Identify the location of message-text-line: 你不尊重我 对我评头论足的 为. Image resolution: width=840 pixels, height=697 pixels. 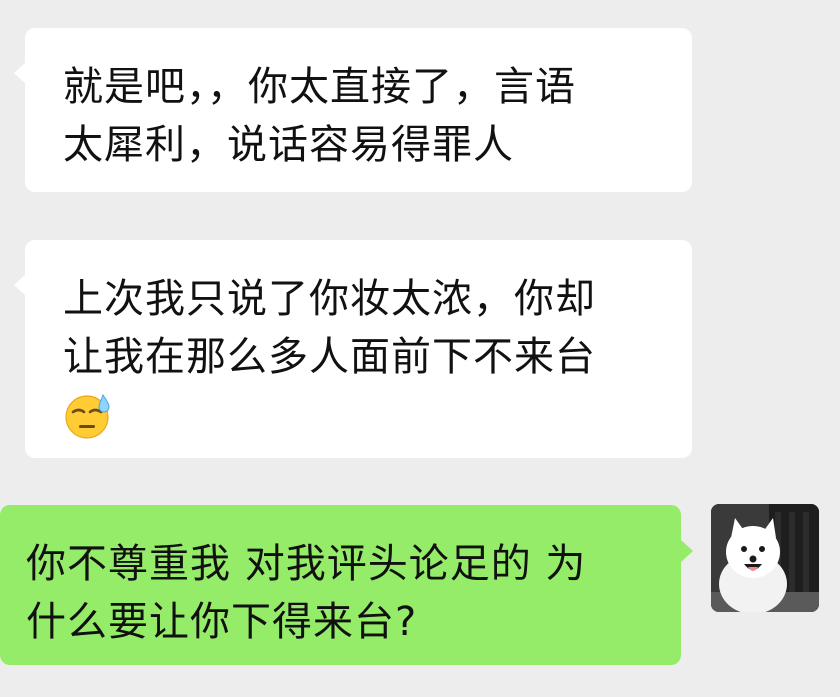
(306, 564).